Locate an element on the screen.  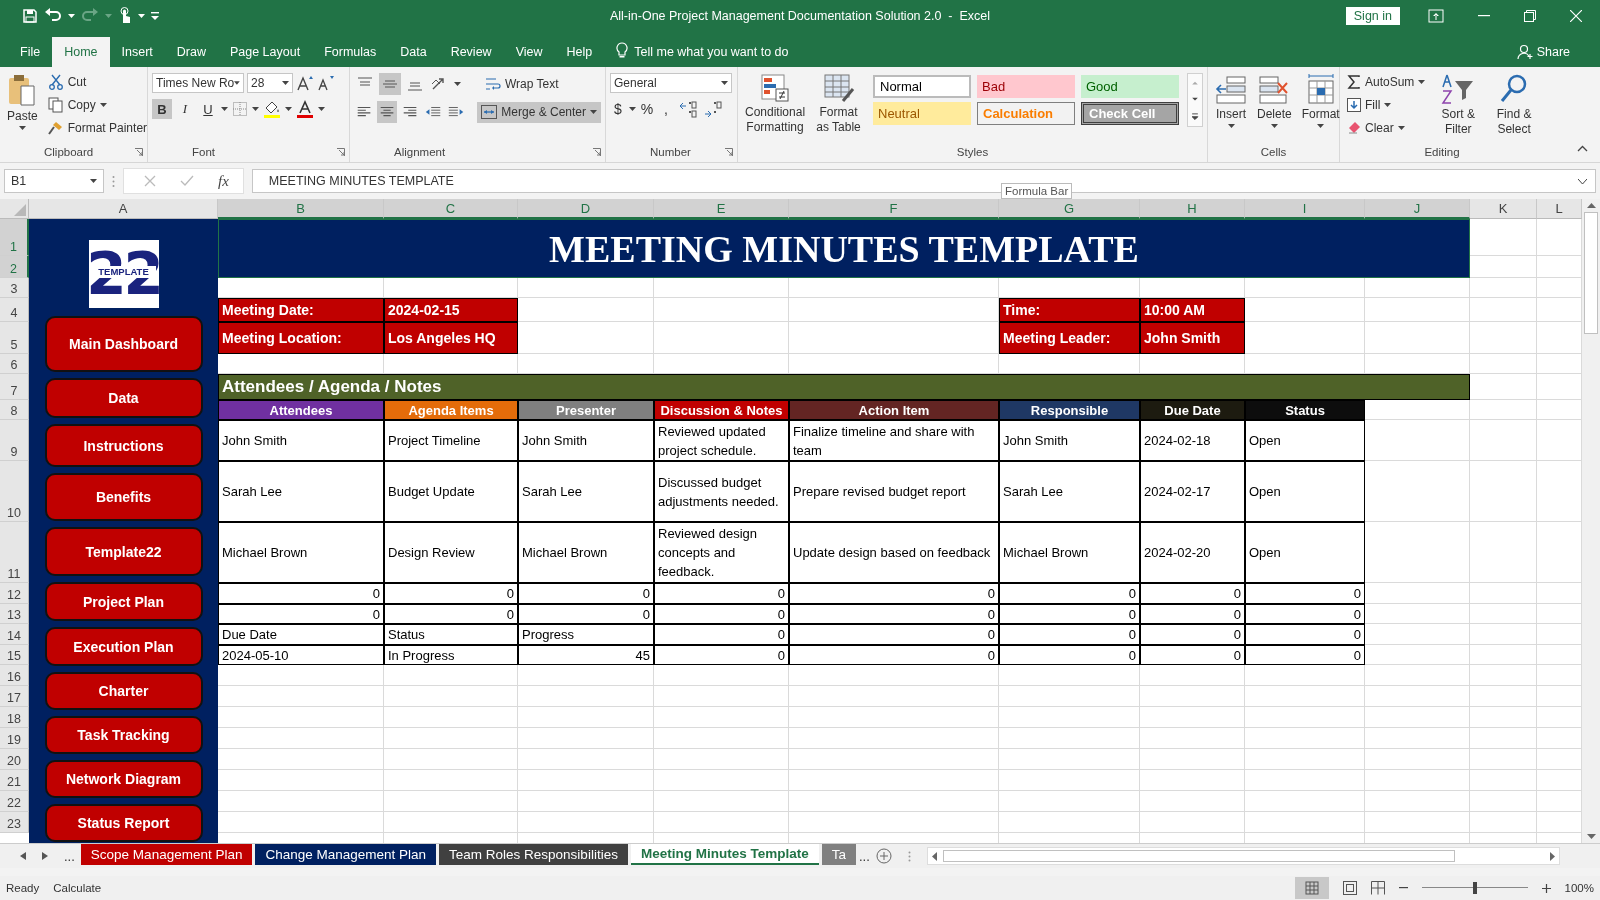
copy-button: Copy is located at coordinates (97, 104).